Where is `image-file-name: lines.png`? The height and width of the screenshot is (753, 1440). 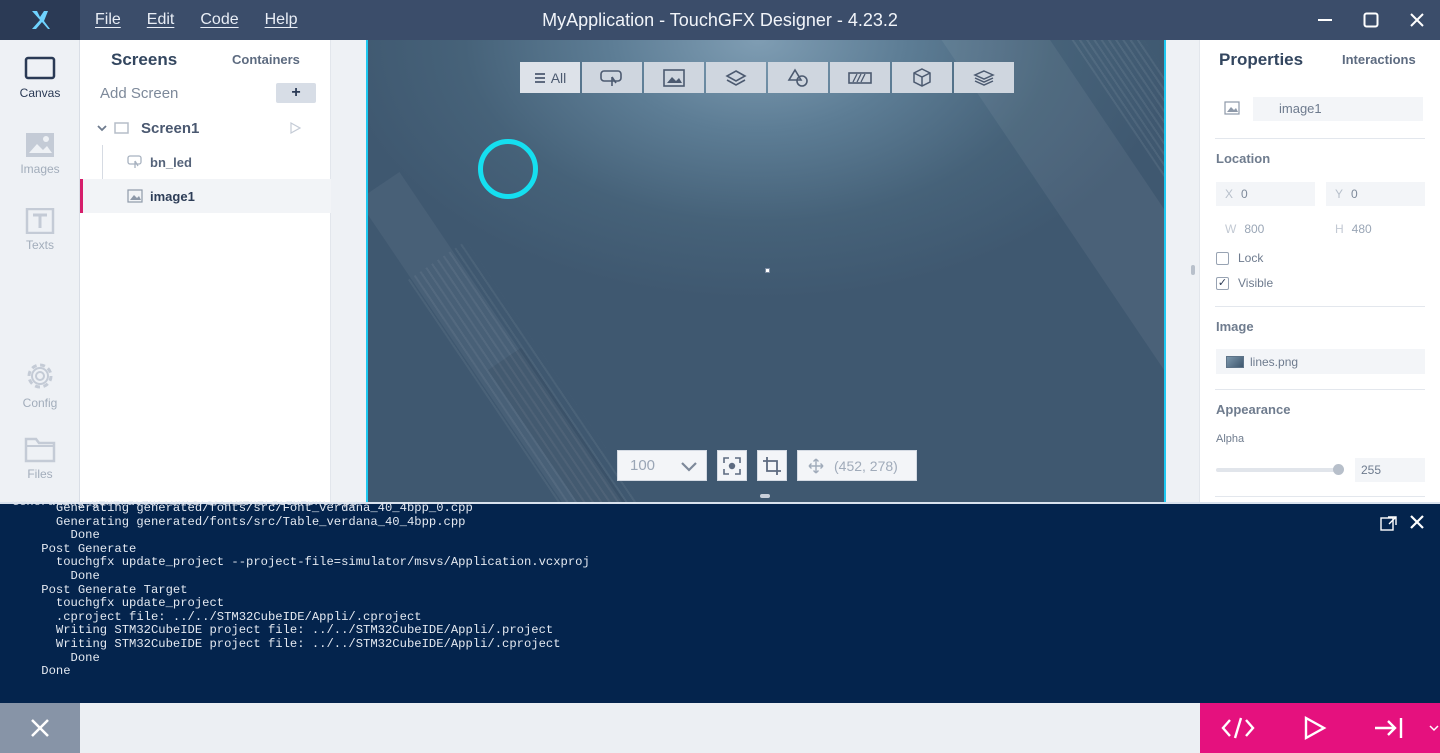
image-file-name: lines.png is located at coordinates (1274, 361).